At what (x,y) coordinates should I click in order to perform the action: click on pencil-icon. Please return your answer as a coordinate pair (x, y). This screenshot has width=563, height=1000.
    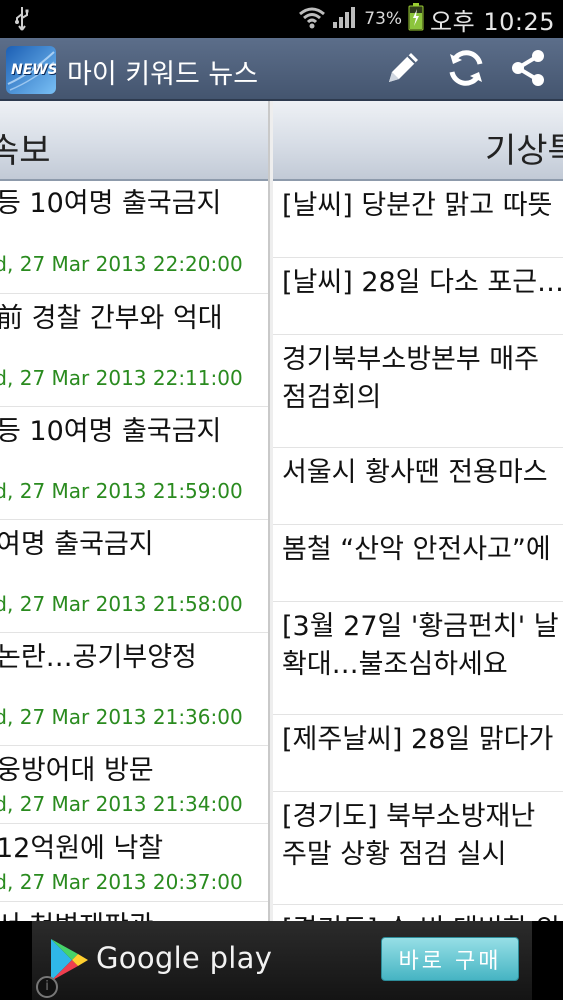
    Looking at the image, I should click on (403, 70).